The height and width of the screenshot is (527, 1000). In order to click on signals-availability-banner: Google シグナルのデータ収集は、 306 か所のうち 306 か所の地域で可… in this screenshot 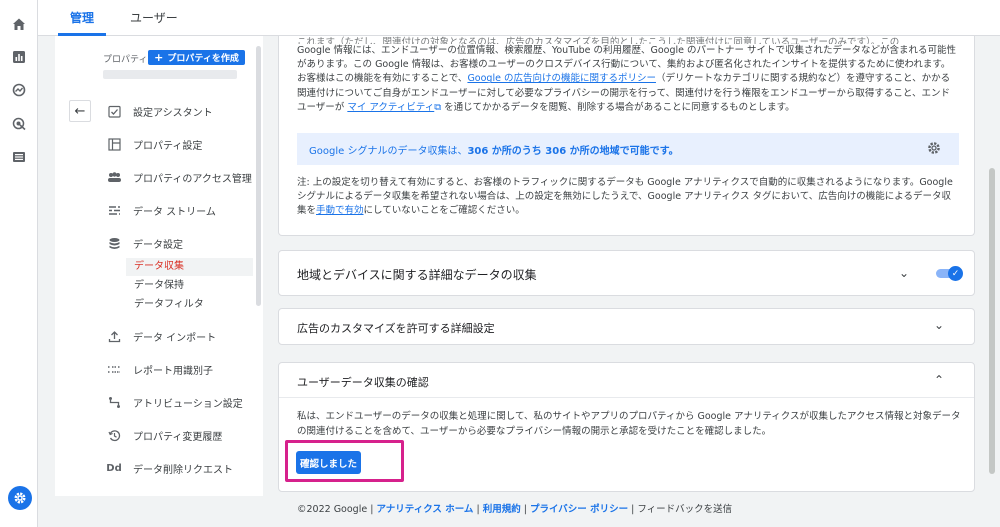, I will do `click(628, 149)`.